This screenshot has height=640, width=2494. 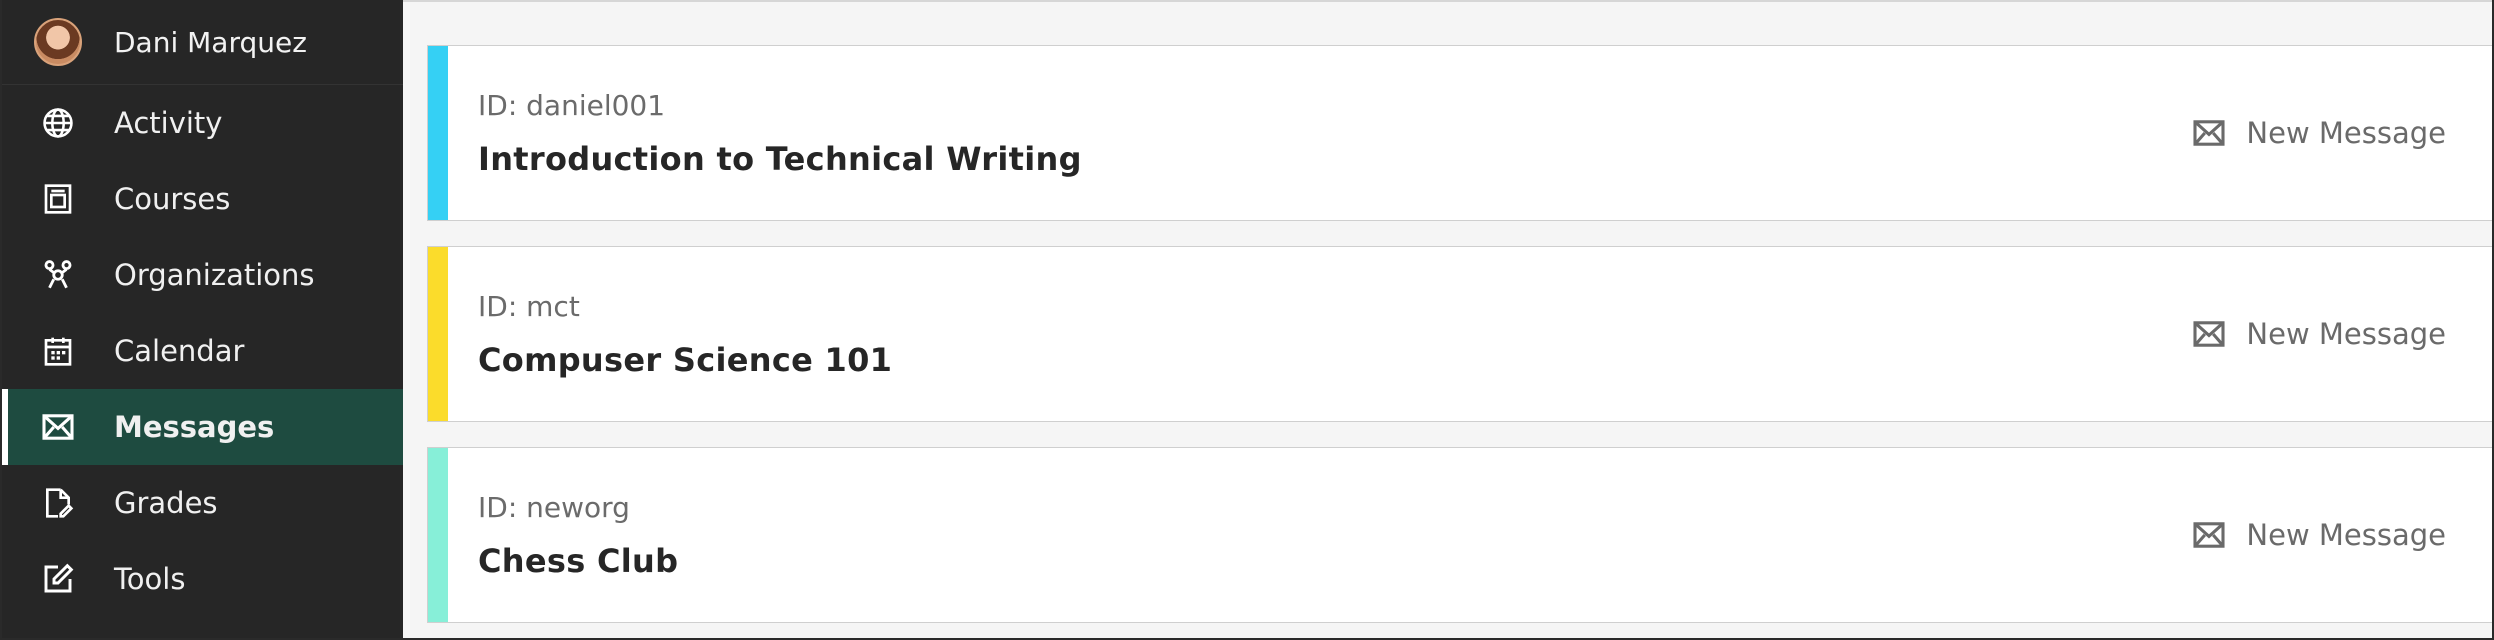 I want to click on nav-label: Tools, so click(x=150, y=579).